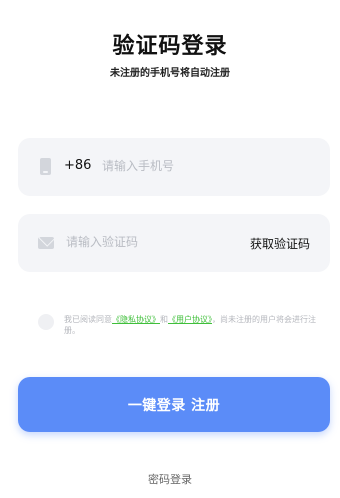 This screenshot has height=498, width=340. Describe the element at coordinates (170, 46) in the screenshot. I see `page-title: 验证码登录` at that location.